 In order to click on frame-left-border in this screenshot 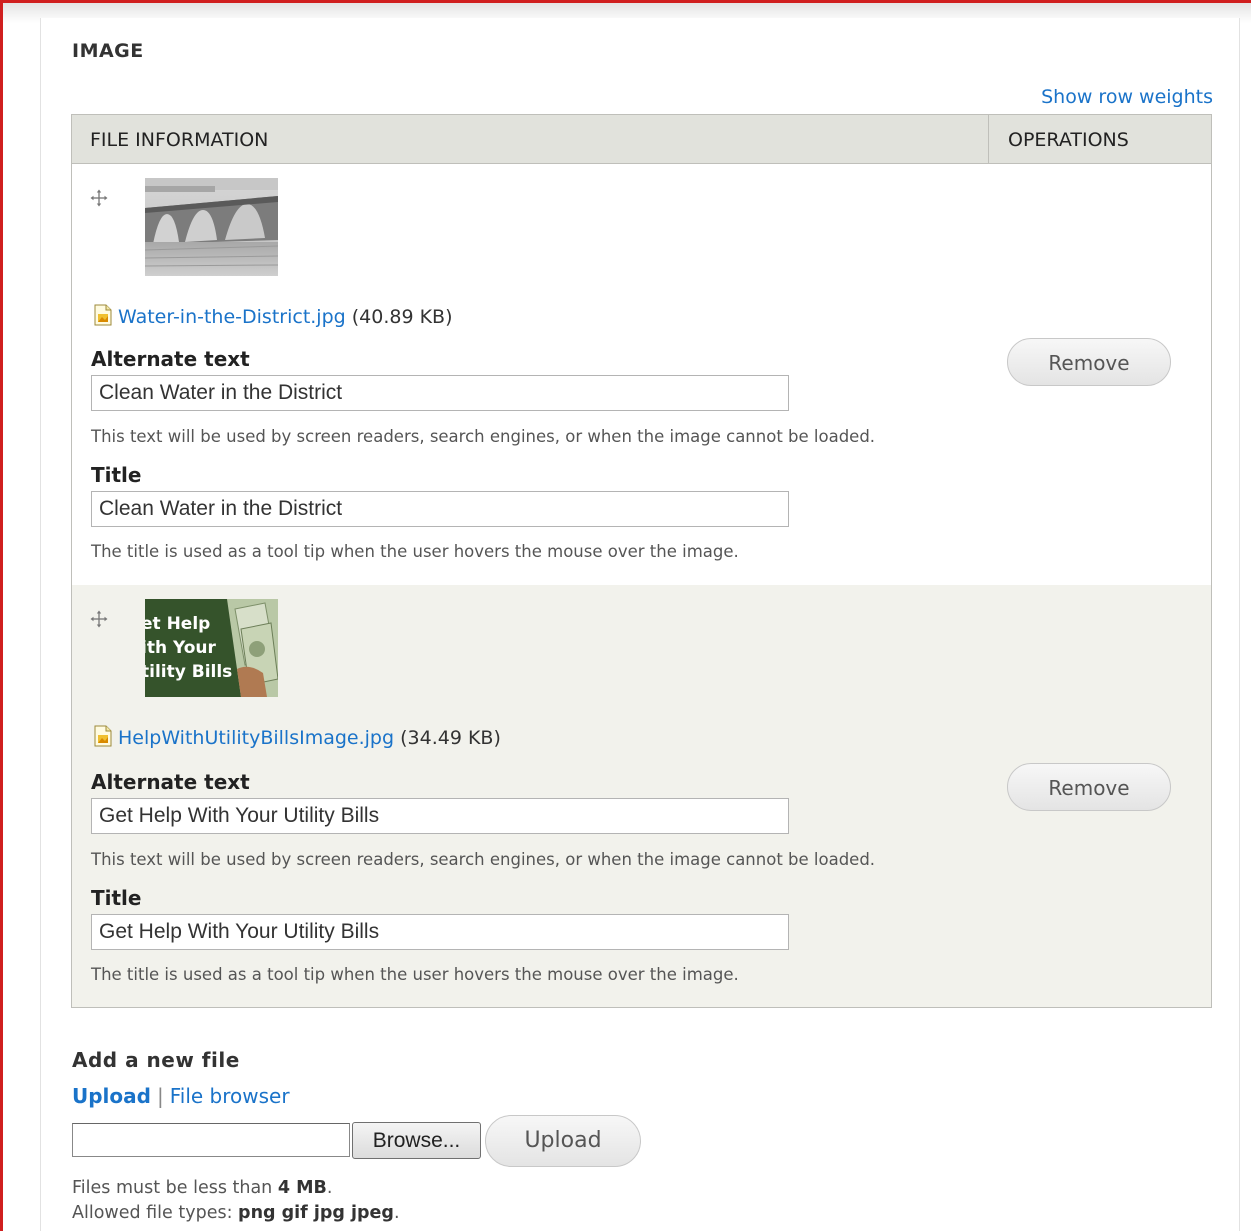, I will do `click(1, 615)`.